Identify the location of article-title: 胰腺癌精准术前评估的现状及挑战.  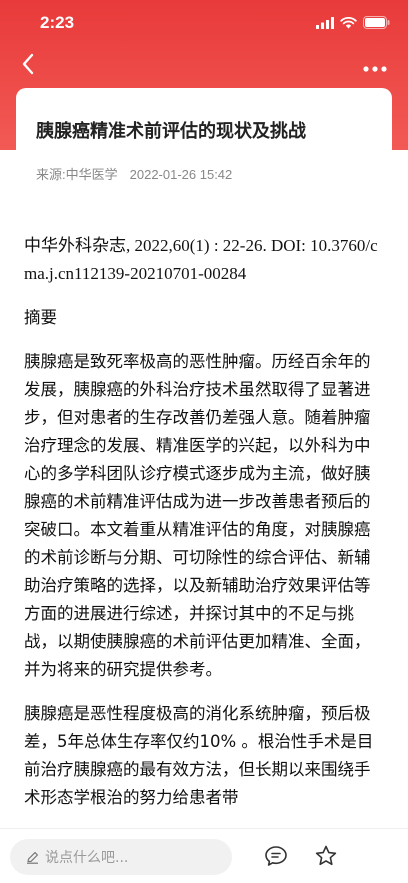
(171, 131).